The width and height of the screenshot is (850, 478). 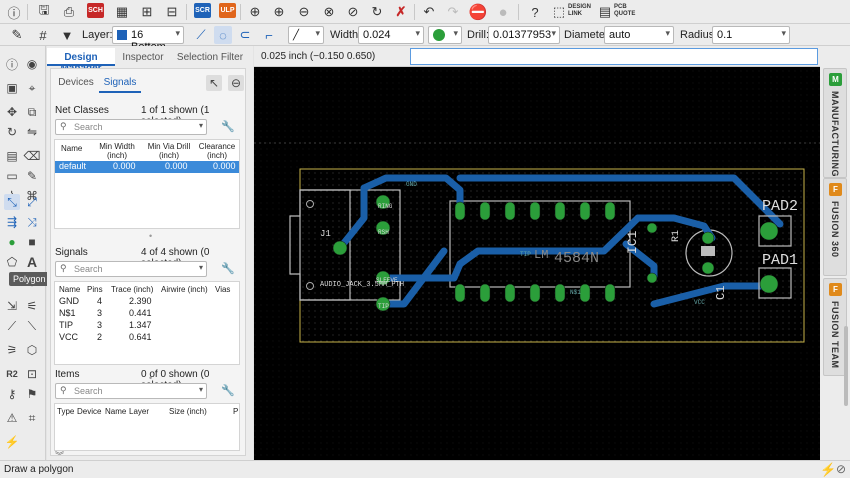 What do you see at coordinates (32, 262) in the screenshot?
I see `text-tool-icon: A` at bounding box center [32, 262].